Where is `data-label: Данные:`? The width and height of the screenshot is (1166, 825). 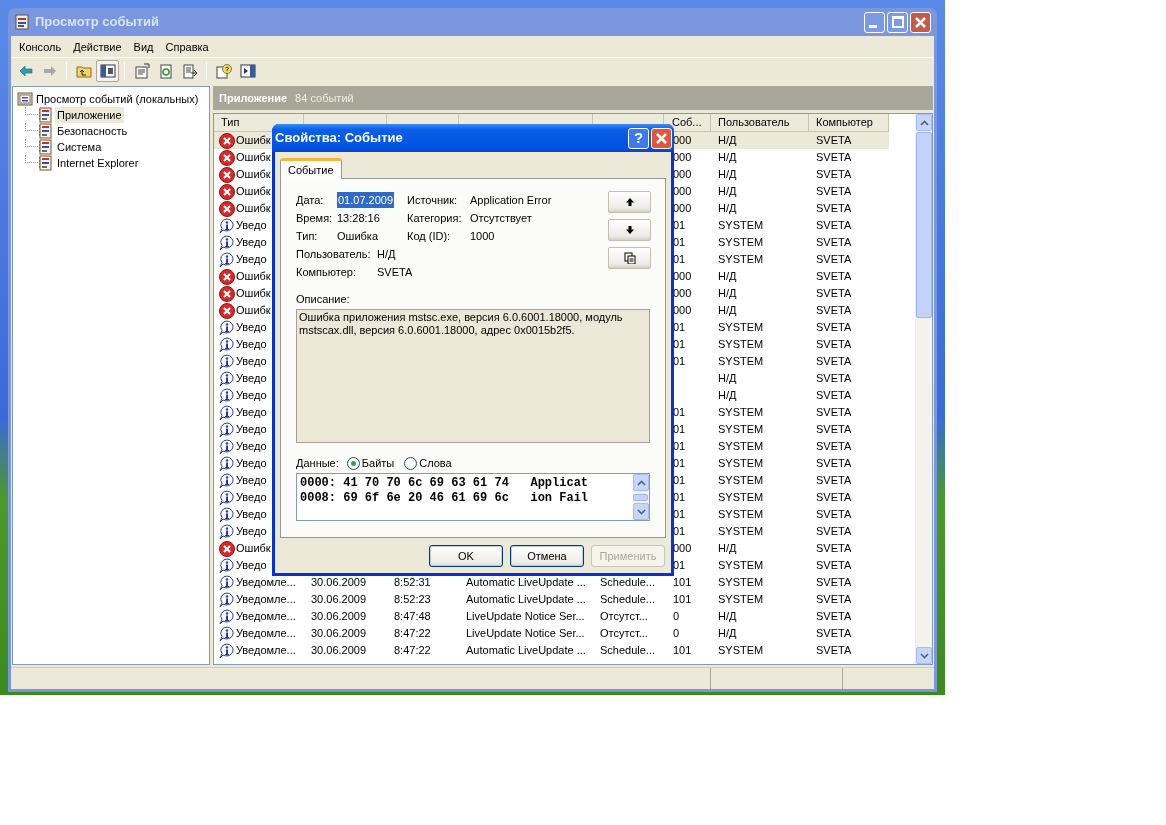 data-label: Данные: is located at coordinates (317, 463).